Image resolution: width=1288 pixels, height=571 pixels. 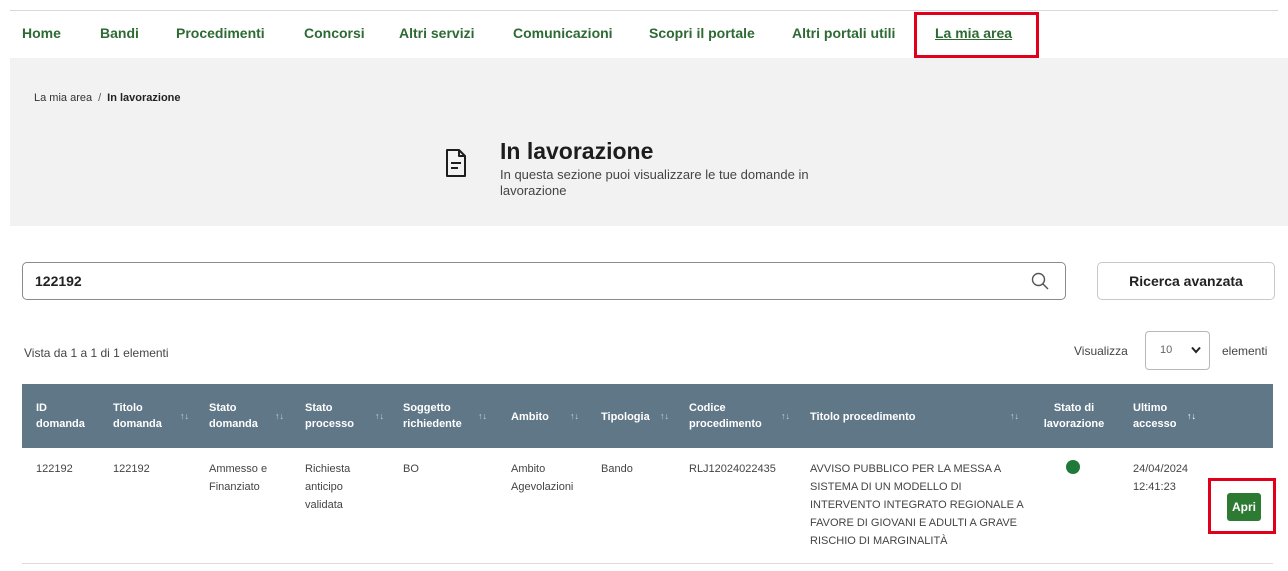 I want to click on cell-soggetto-richiedente: BO, so click(x=411, y=469).